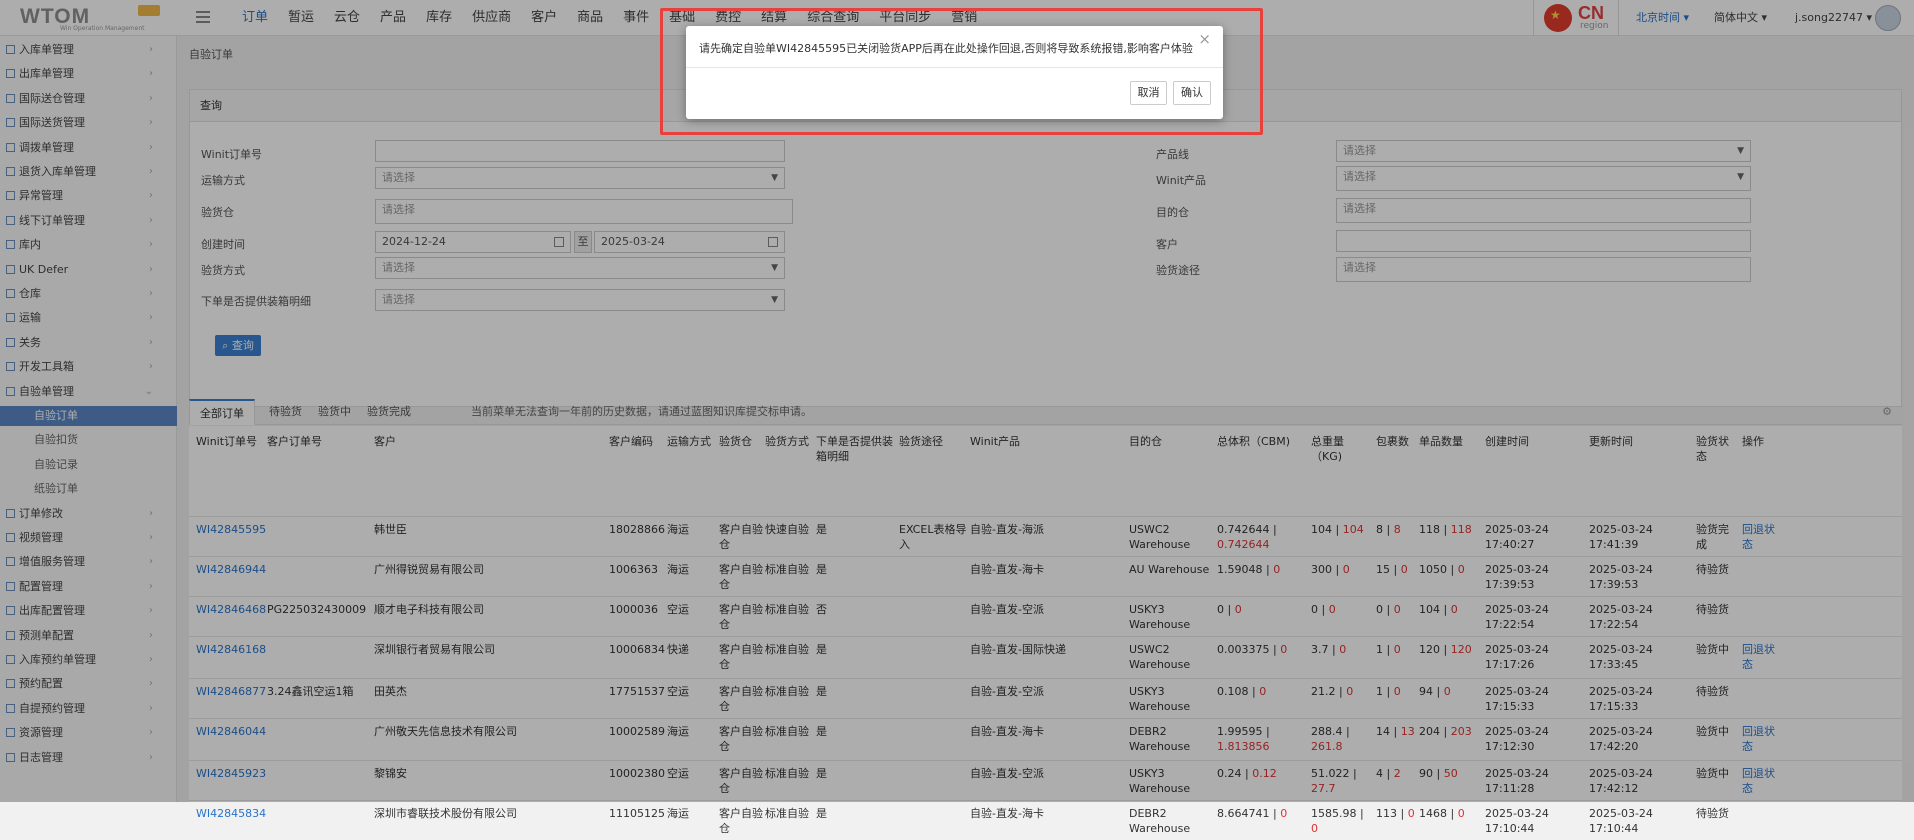  Describe the element at coordinates (1204, 39) in the screenshot. I see `close-icon: ×` at that location.